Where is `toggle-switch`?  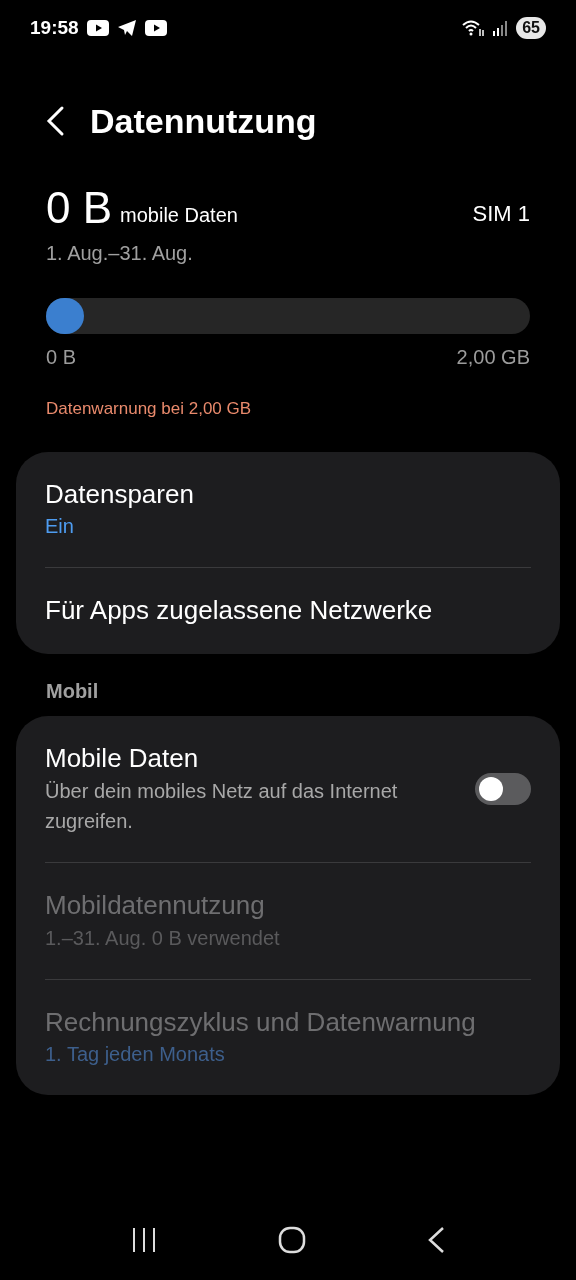 toggle-switch is located at coordinates (503, 789).